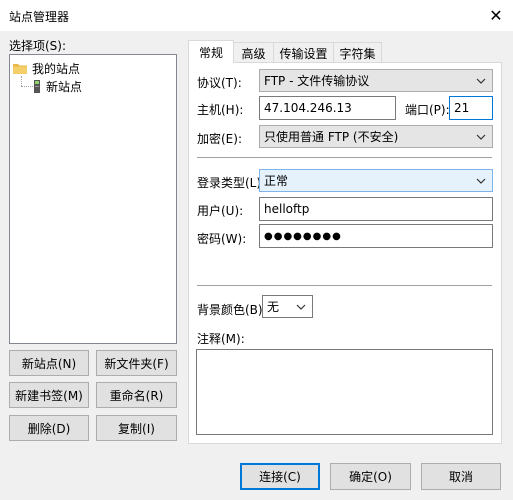 The image size is (513, 500). What do you see at coordinates (220, 110) in the screenshot?
I see `host-label: 主机(H):` at bounding box center [220, 110].